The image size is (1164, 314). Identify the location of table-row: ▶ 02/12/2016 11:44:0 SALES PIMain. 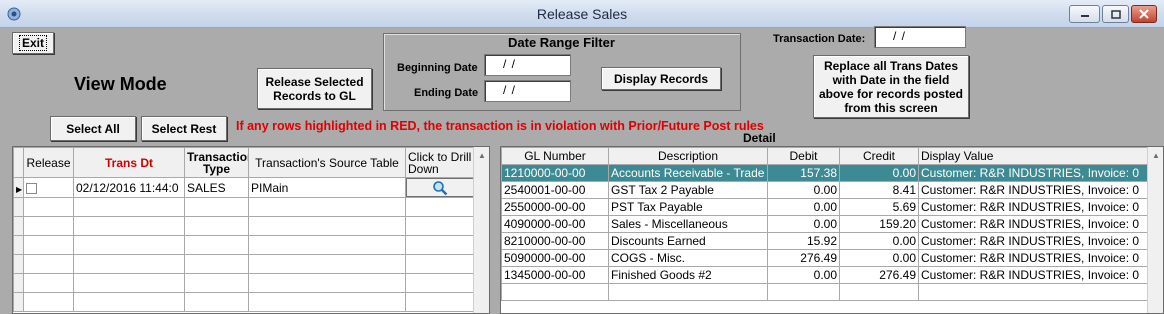
(244, 187).